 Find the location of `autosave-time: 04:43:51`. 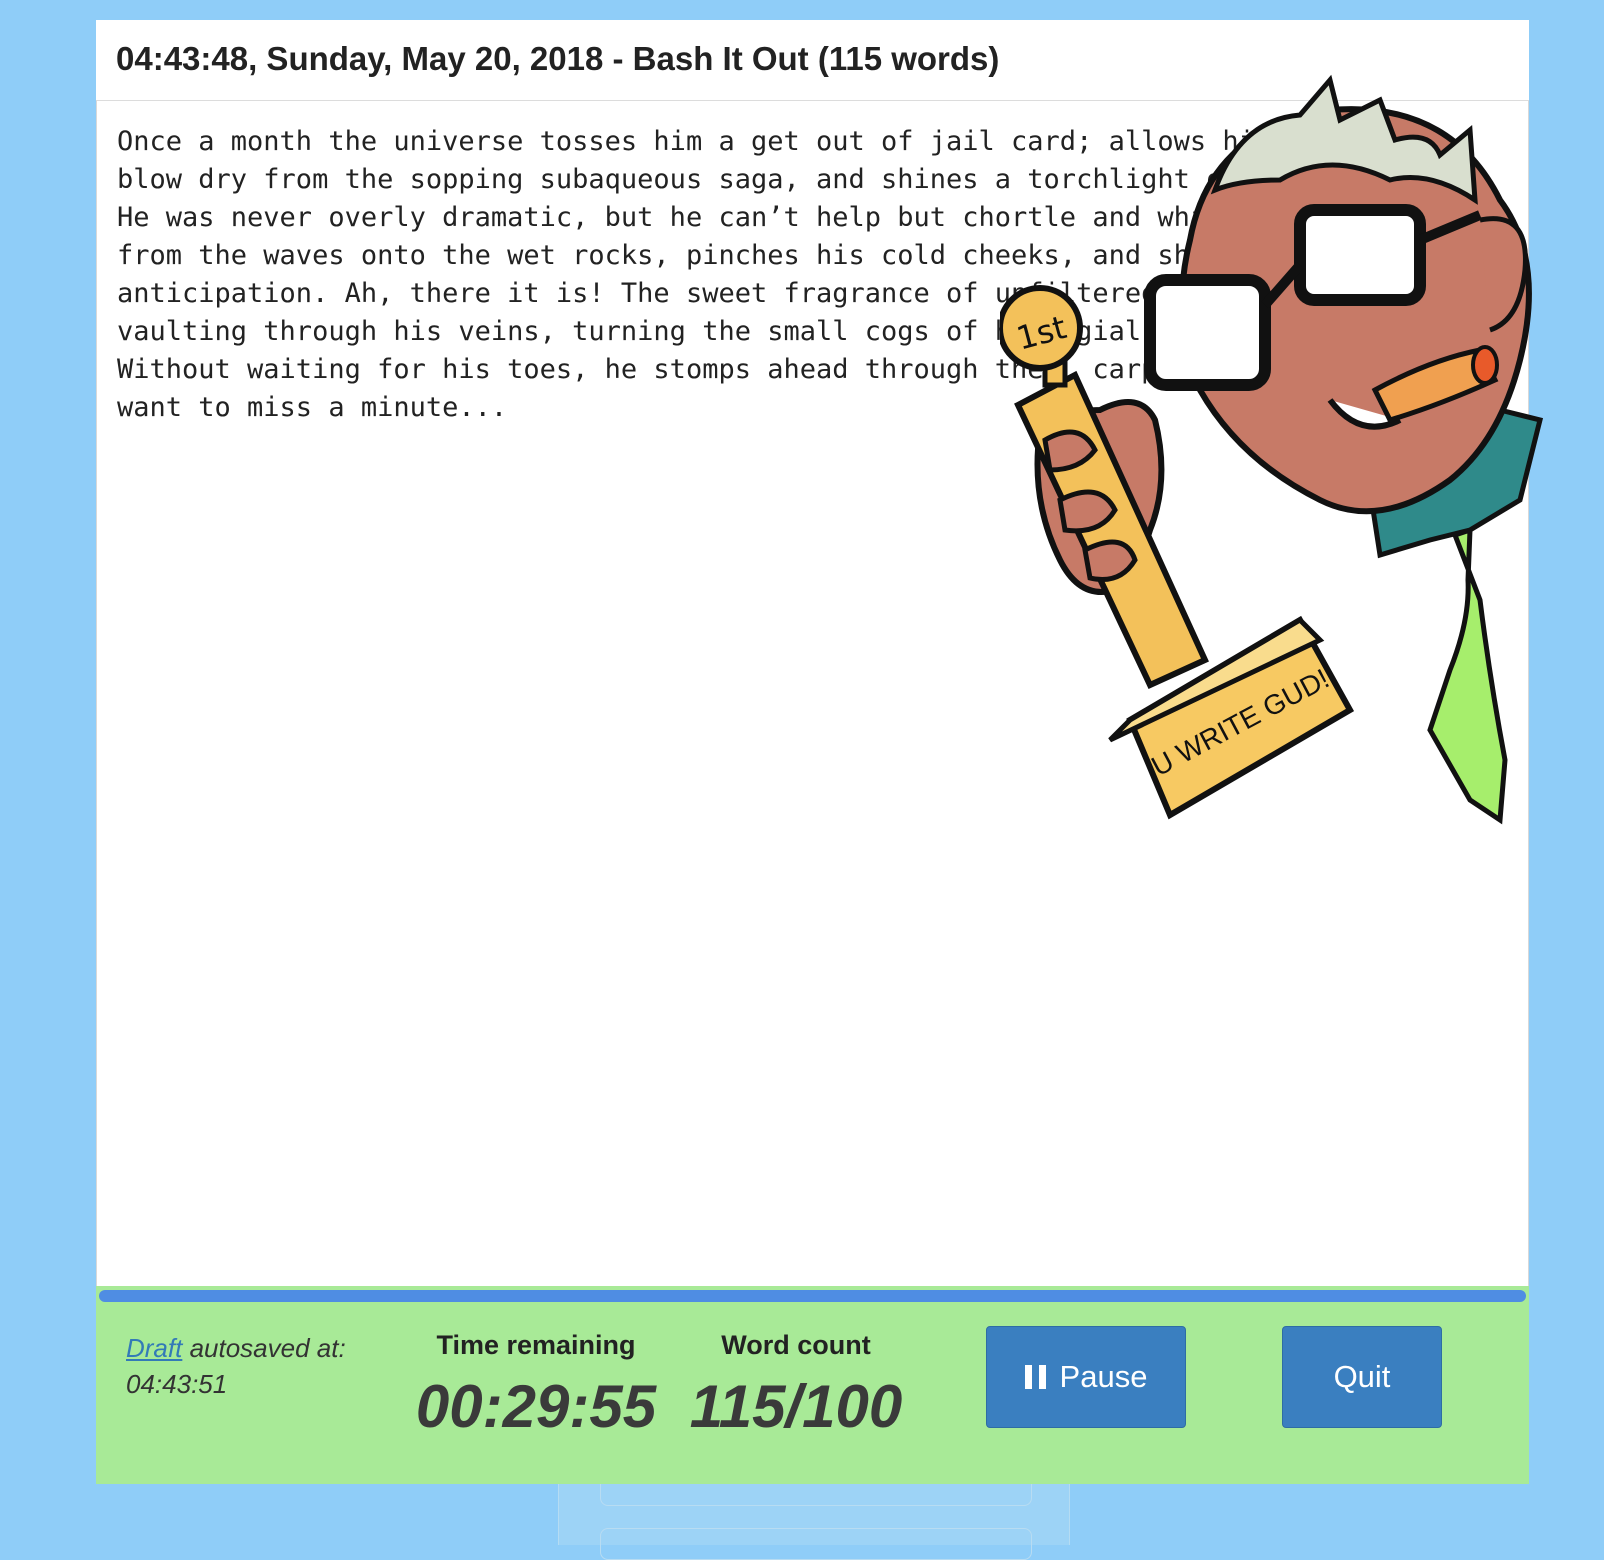

autosave-time: 04:43:51 is located at coordinates (177, 1384).